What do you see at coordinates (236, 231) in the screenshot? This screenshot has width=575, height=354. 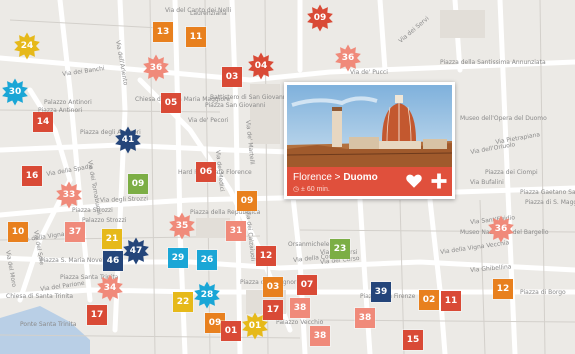 I see `square-marker-m31: 31` at bounding box center [236, 231].